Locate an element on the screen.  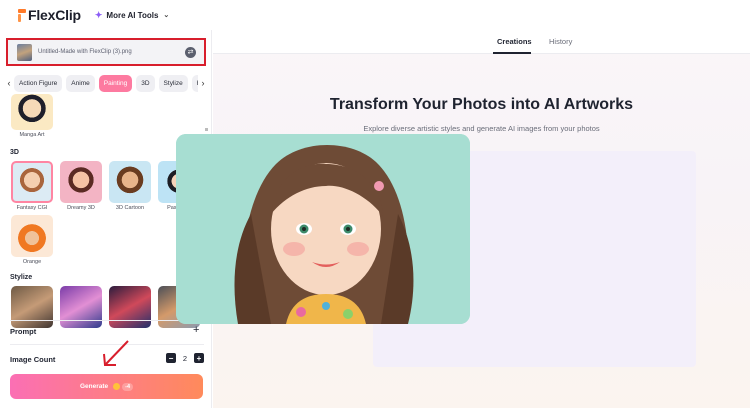
style-label: Orange is located at coordinates (32, 262).